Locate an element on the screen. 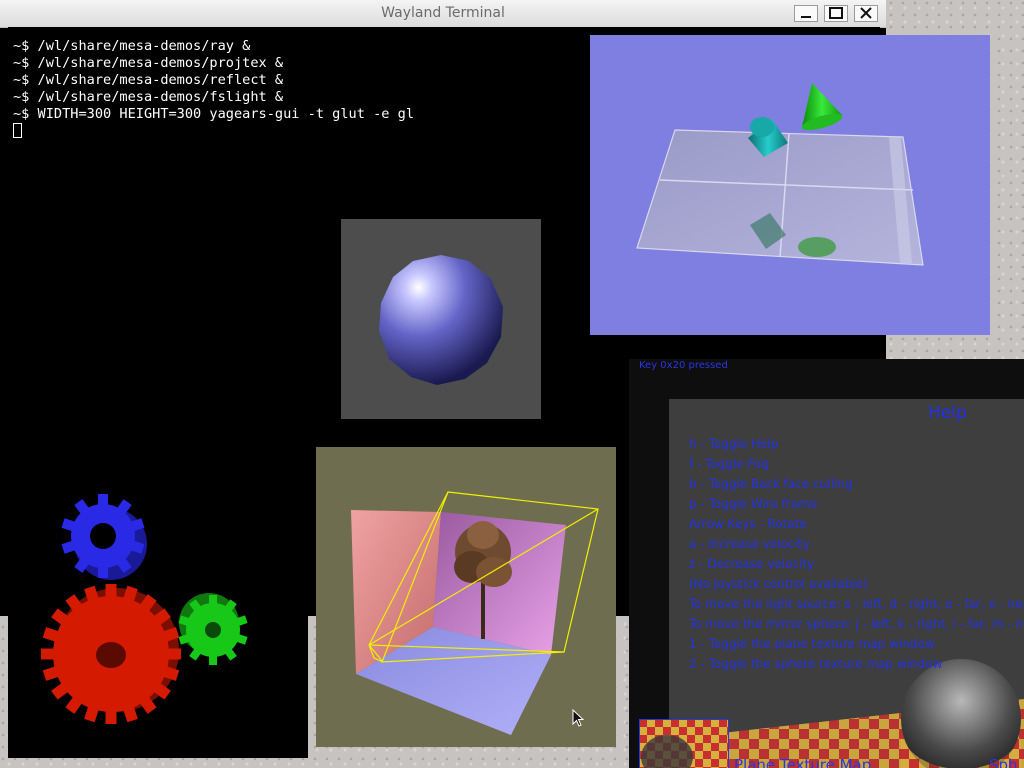  blue-gear is located at coordinates (104, 537).